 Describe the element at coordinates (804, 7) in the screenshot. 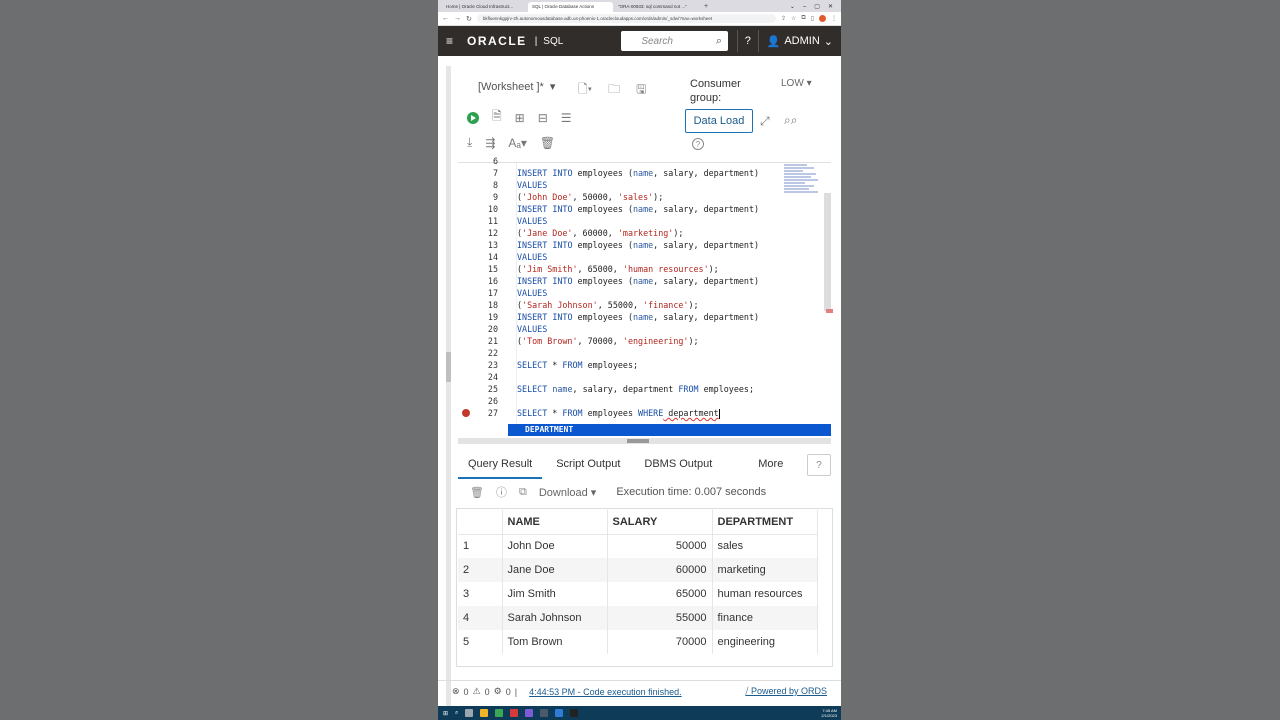

I see `minimize-icon: –` at that location.